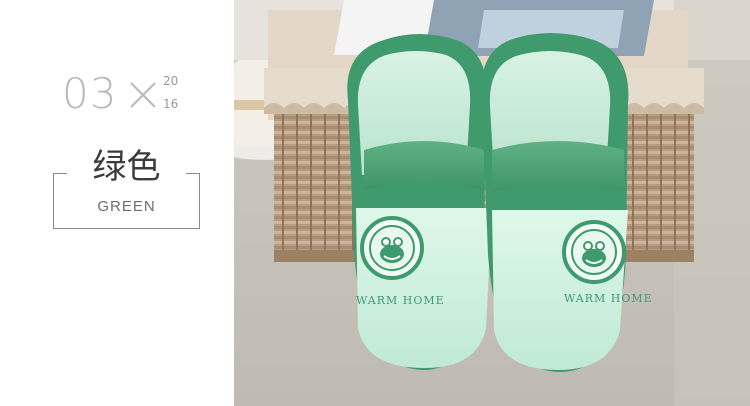 The width and height of the screenshot is (750, 406). Describe the element at coordinates (608, 298) in the screenshot. I see `right-slipper-text: WARM HOME` at that location.